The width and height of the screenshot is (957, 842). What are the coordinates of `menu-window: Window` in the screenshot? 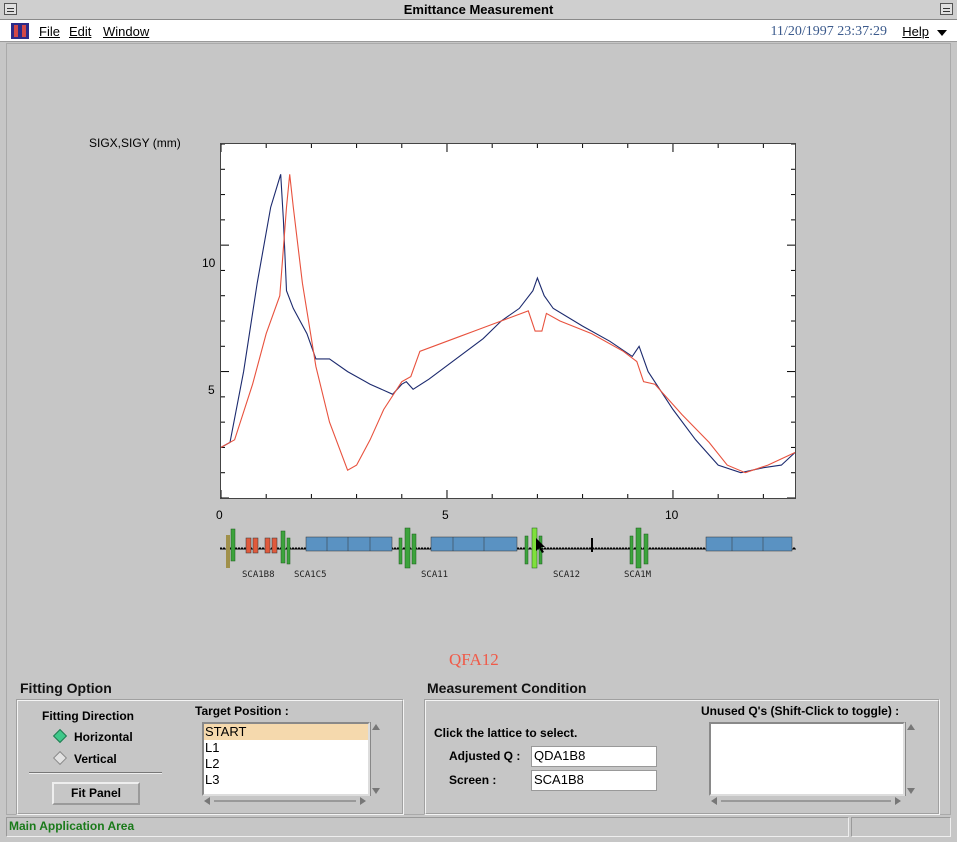 It's located at (126, 31).